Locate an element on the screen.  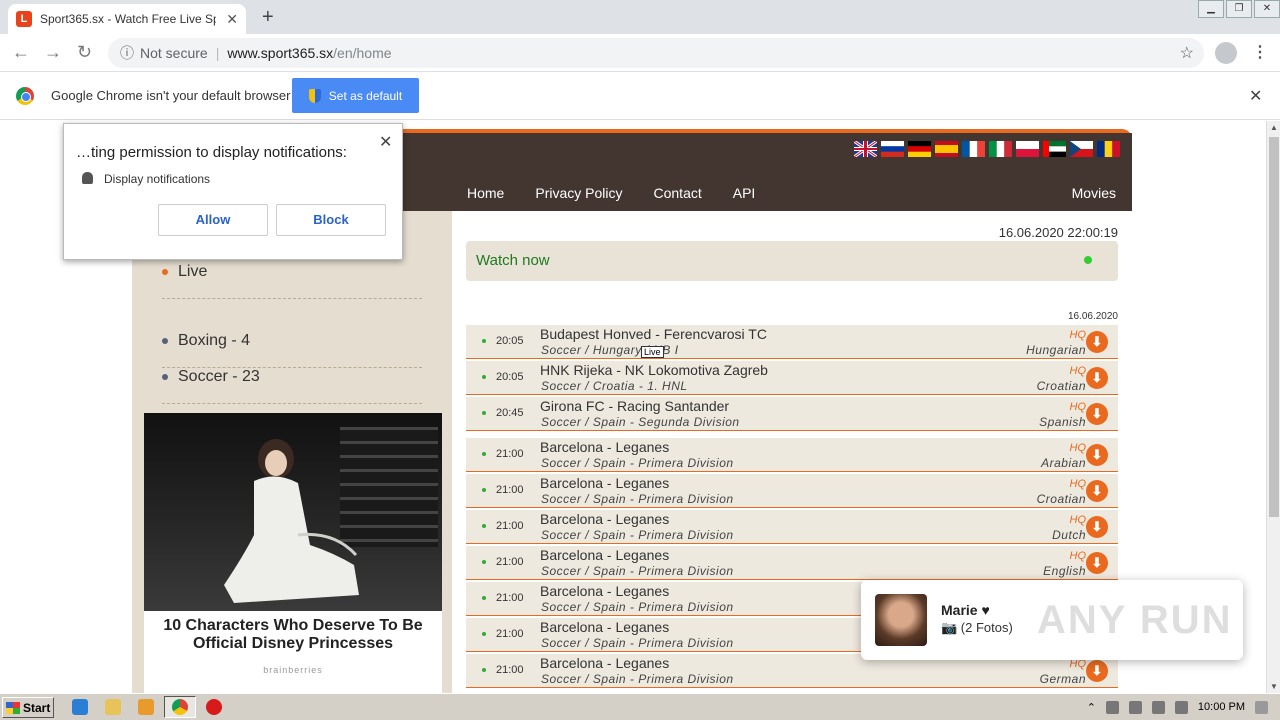
event-time: 21:00 is located at coordinates (510, 598).